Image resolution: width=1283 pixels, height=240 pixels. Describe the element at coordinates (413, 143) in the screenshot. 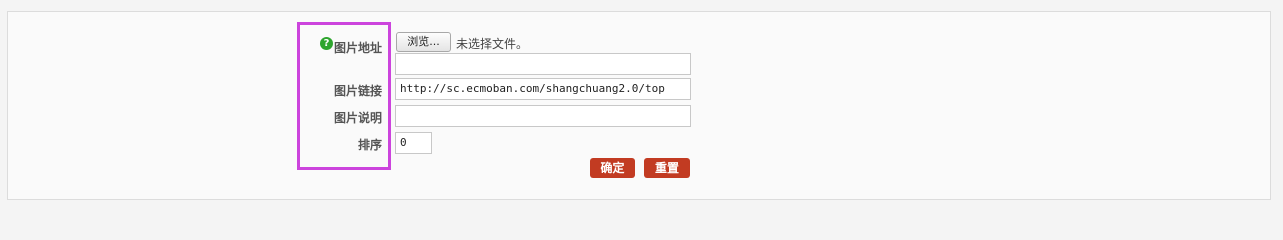

I see `sort-order-input: 0` at that location.